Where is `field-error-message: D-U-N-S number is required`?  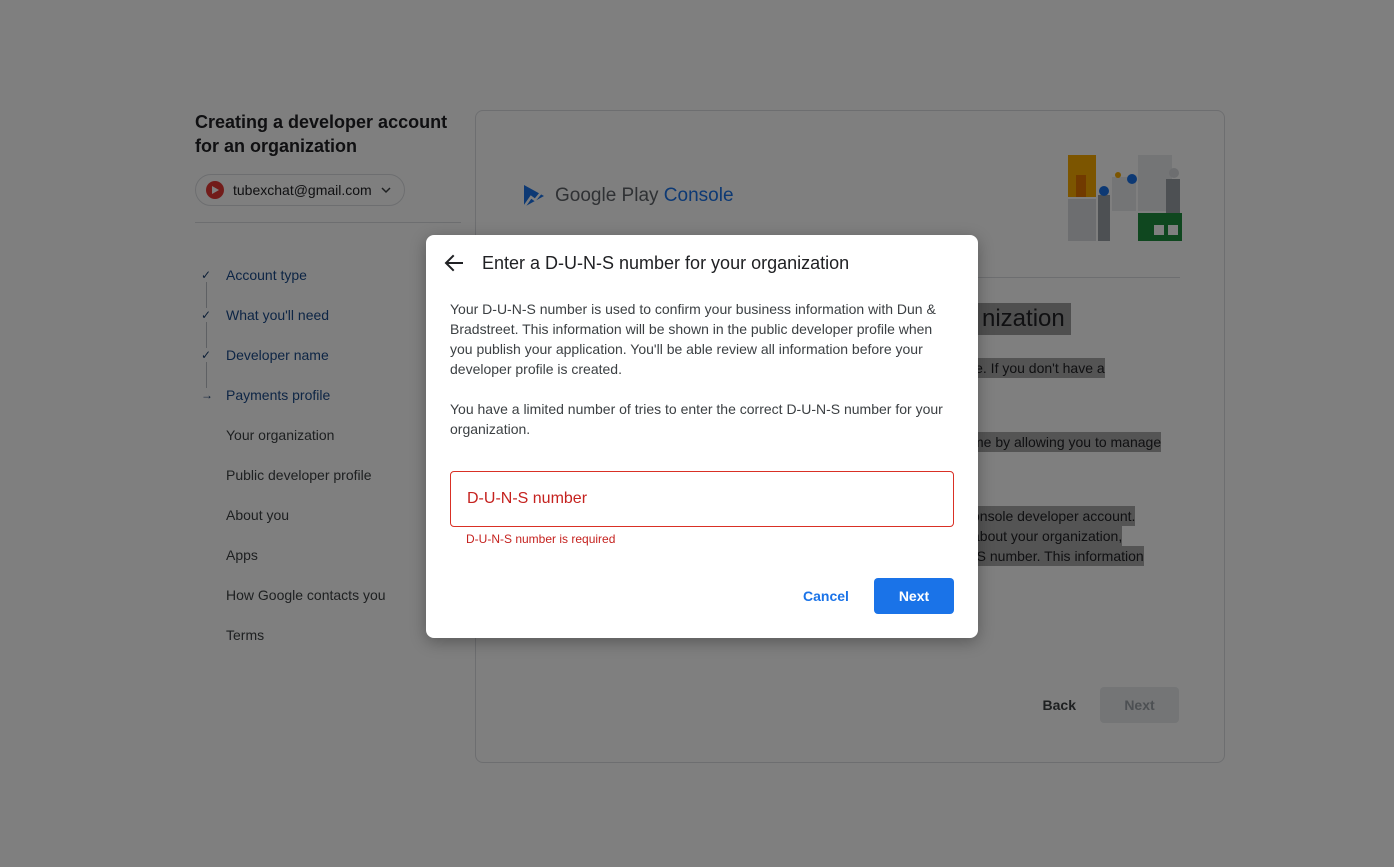
field-error-message: D-U-N-S number is required is located at coordinates (541, 539).